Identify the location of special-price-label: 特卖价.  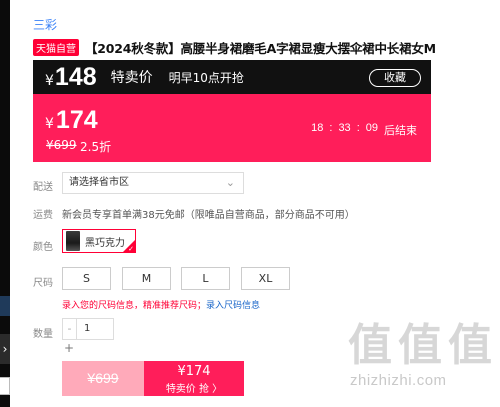
(131, 78).